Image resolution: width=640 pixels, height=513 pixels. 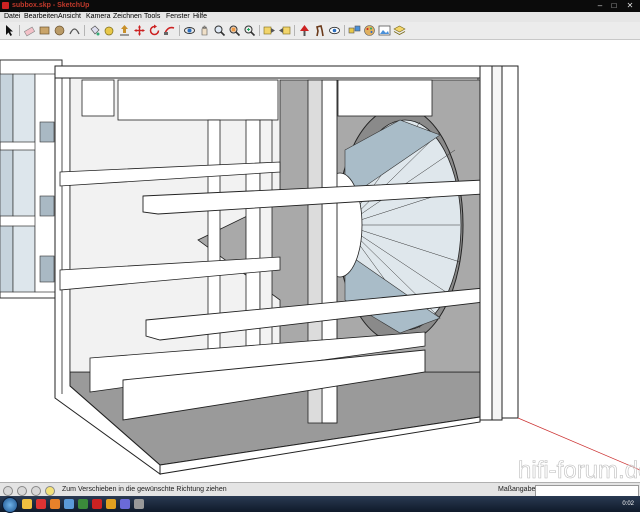 I want to click on pan-icon, so click(x=204, y=30).